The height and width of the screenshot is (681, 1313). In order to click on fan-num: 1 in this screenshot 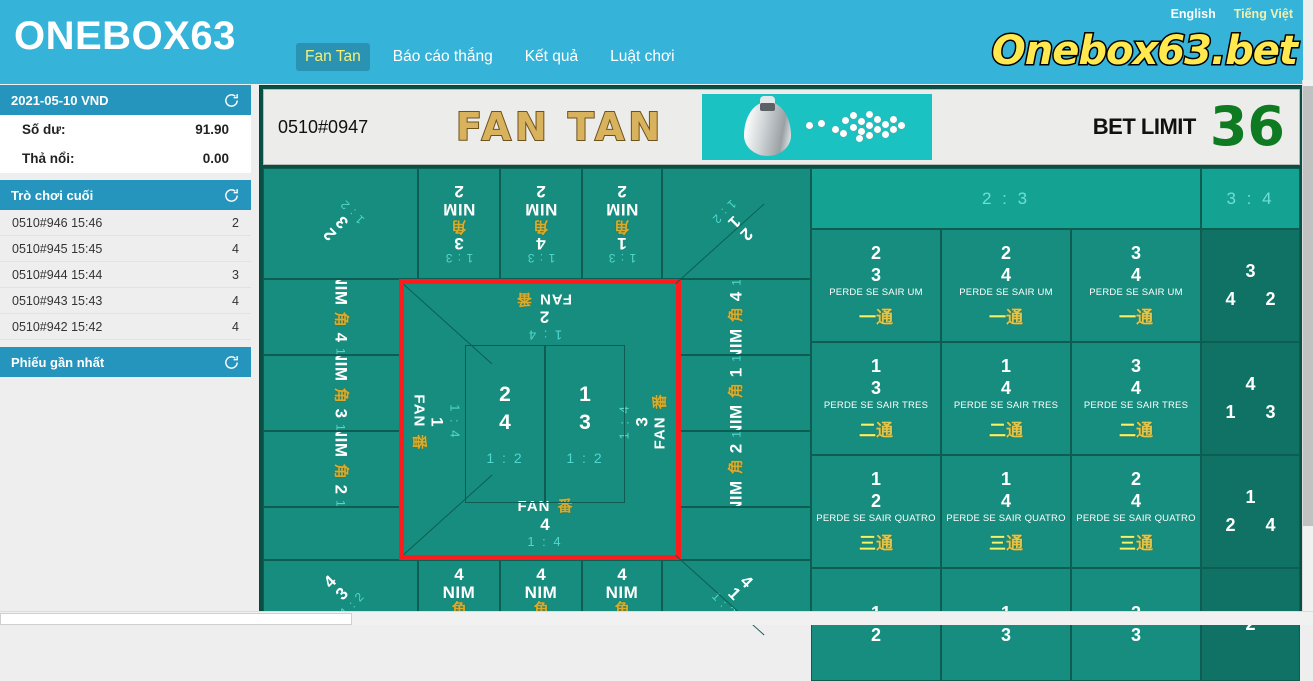, I will do `click(437, 421)`.